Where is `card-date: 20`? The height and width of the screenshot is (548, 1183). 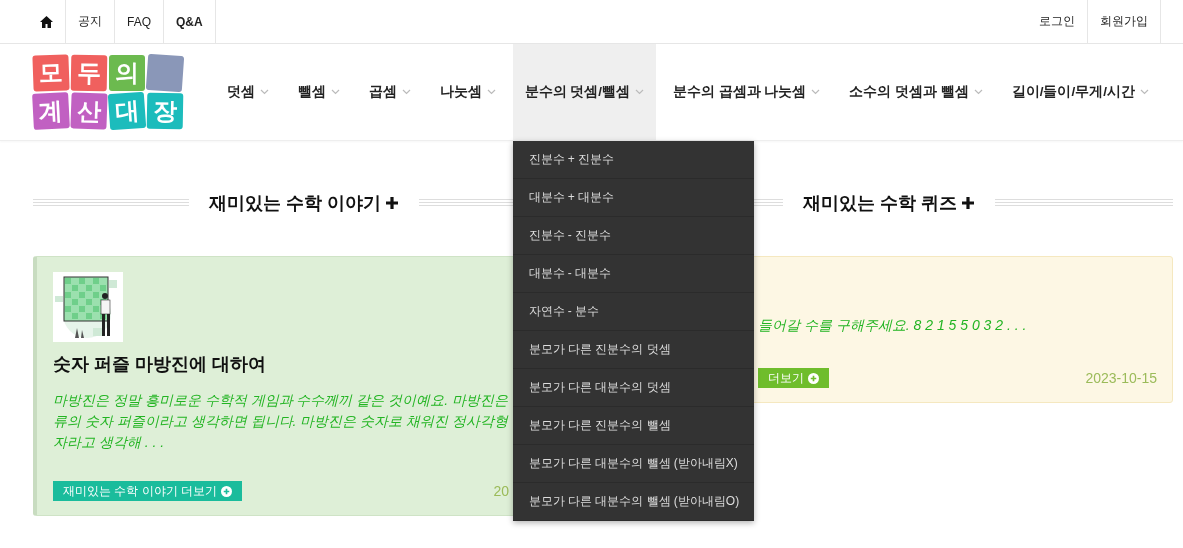
card-date: 20 is located at coordinates (501, 491).